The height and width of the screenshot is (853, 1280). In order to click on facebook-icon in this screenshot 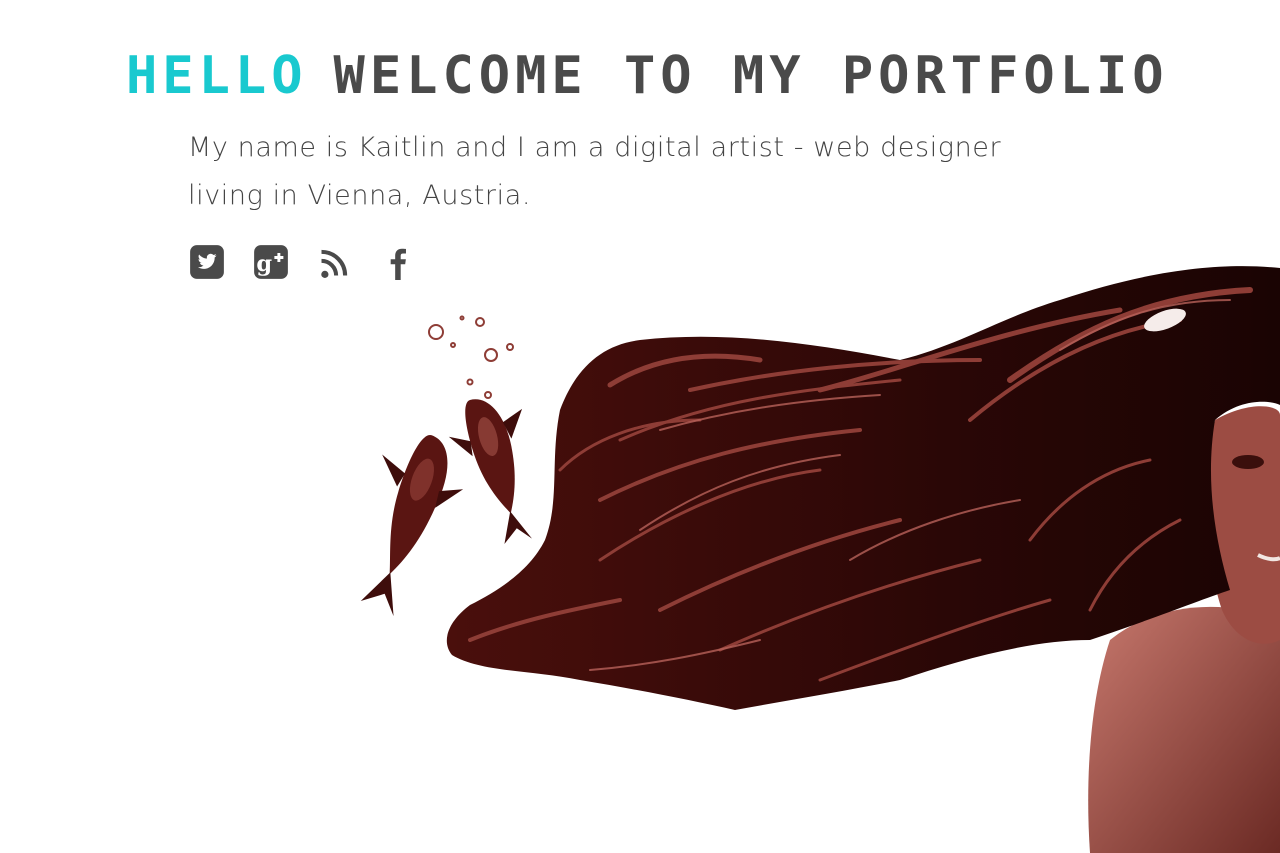, I will do `click(398, 264)`.